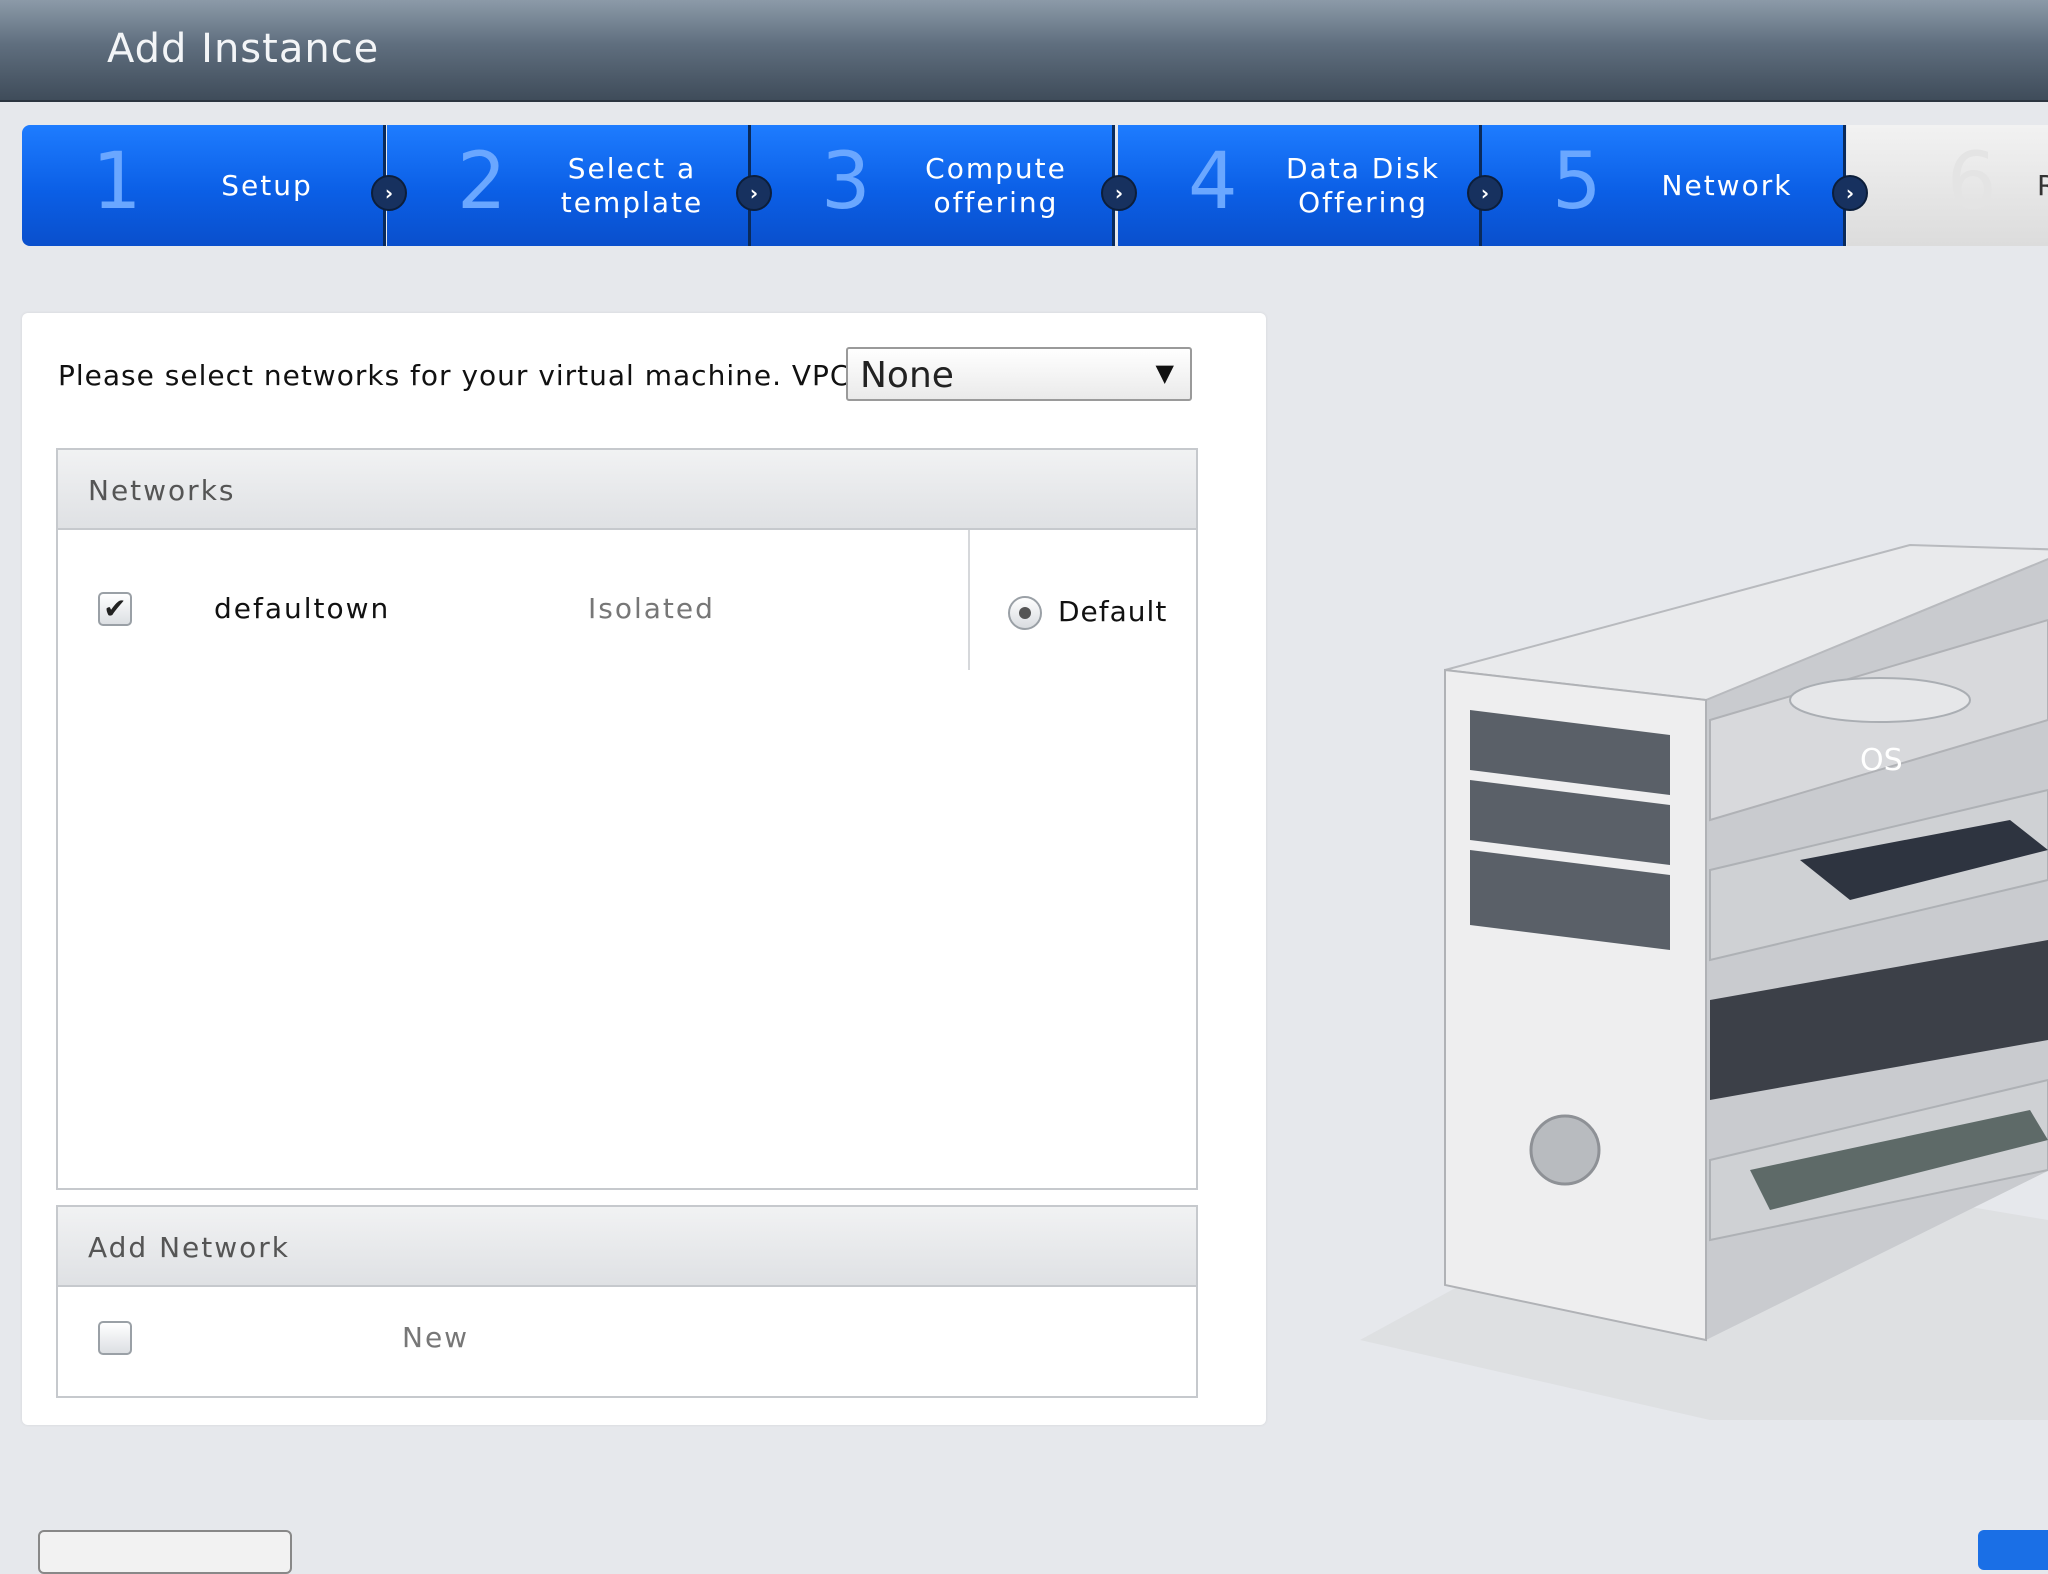  I want to click on step-number: 3, so click(846, 182).